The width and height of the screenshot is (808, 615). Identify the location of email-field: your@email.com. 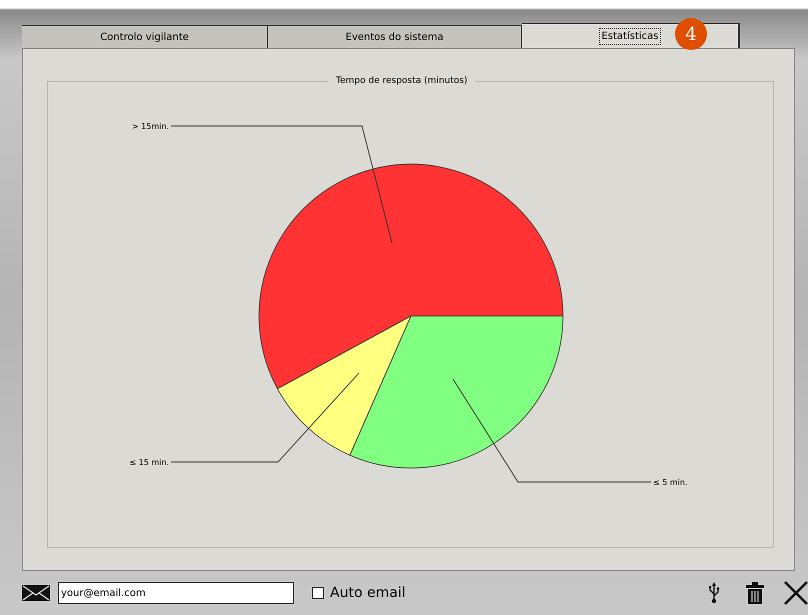
(176, 593).